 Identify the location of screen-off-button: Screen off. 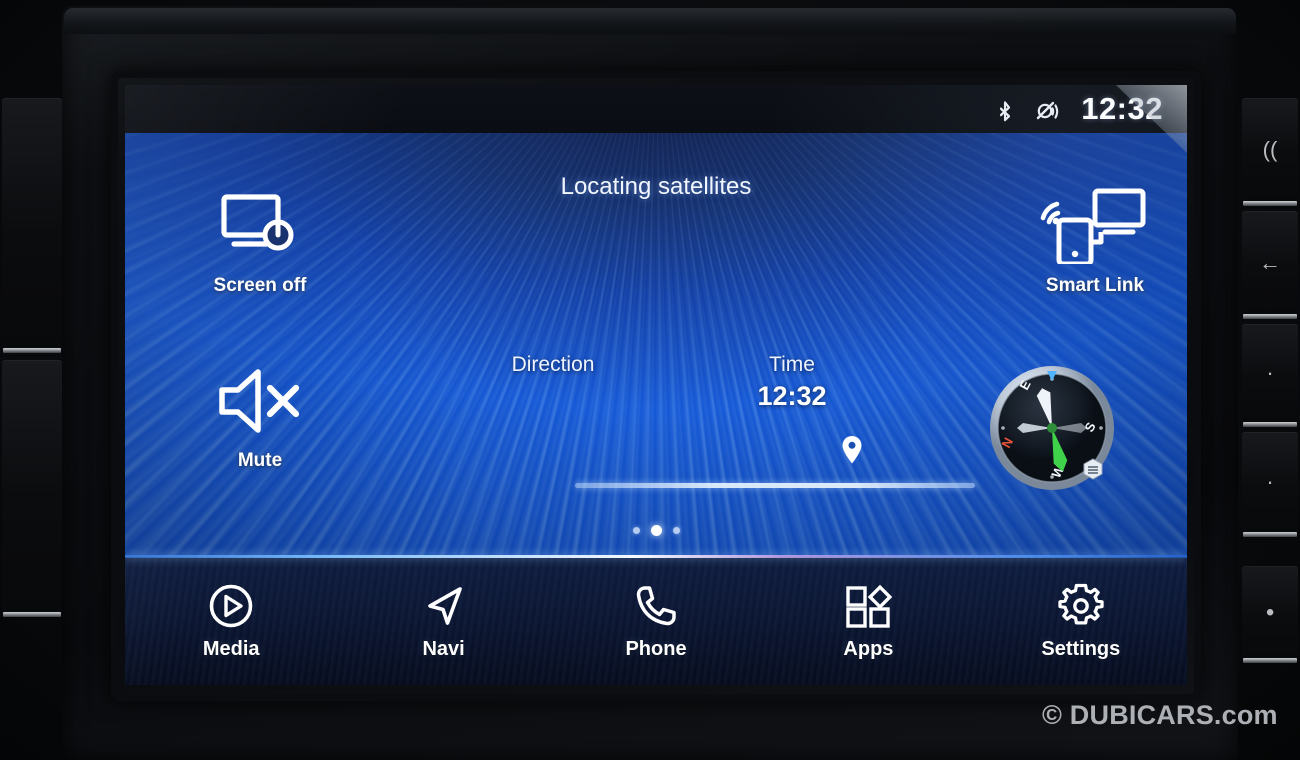
(260, 241).